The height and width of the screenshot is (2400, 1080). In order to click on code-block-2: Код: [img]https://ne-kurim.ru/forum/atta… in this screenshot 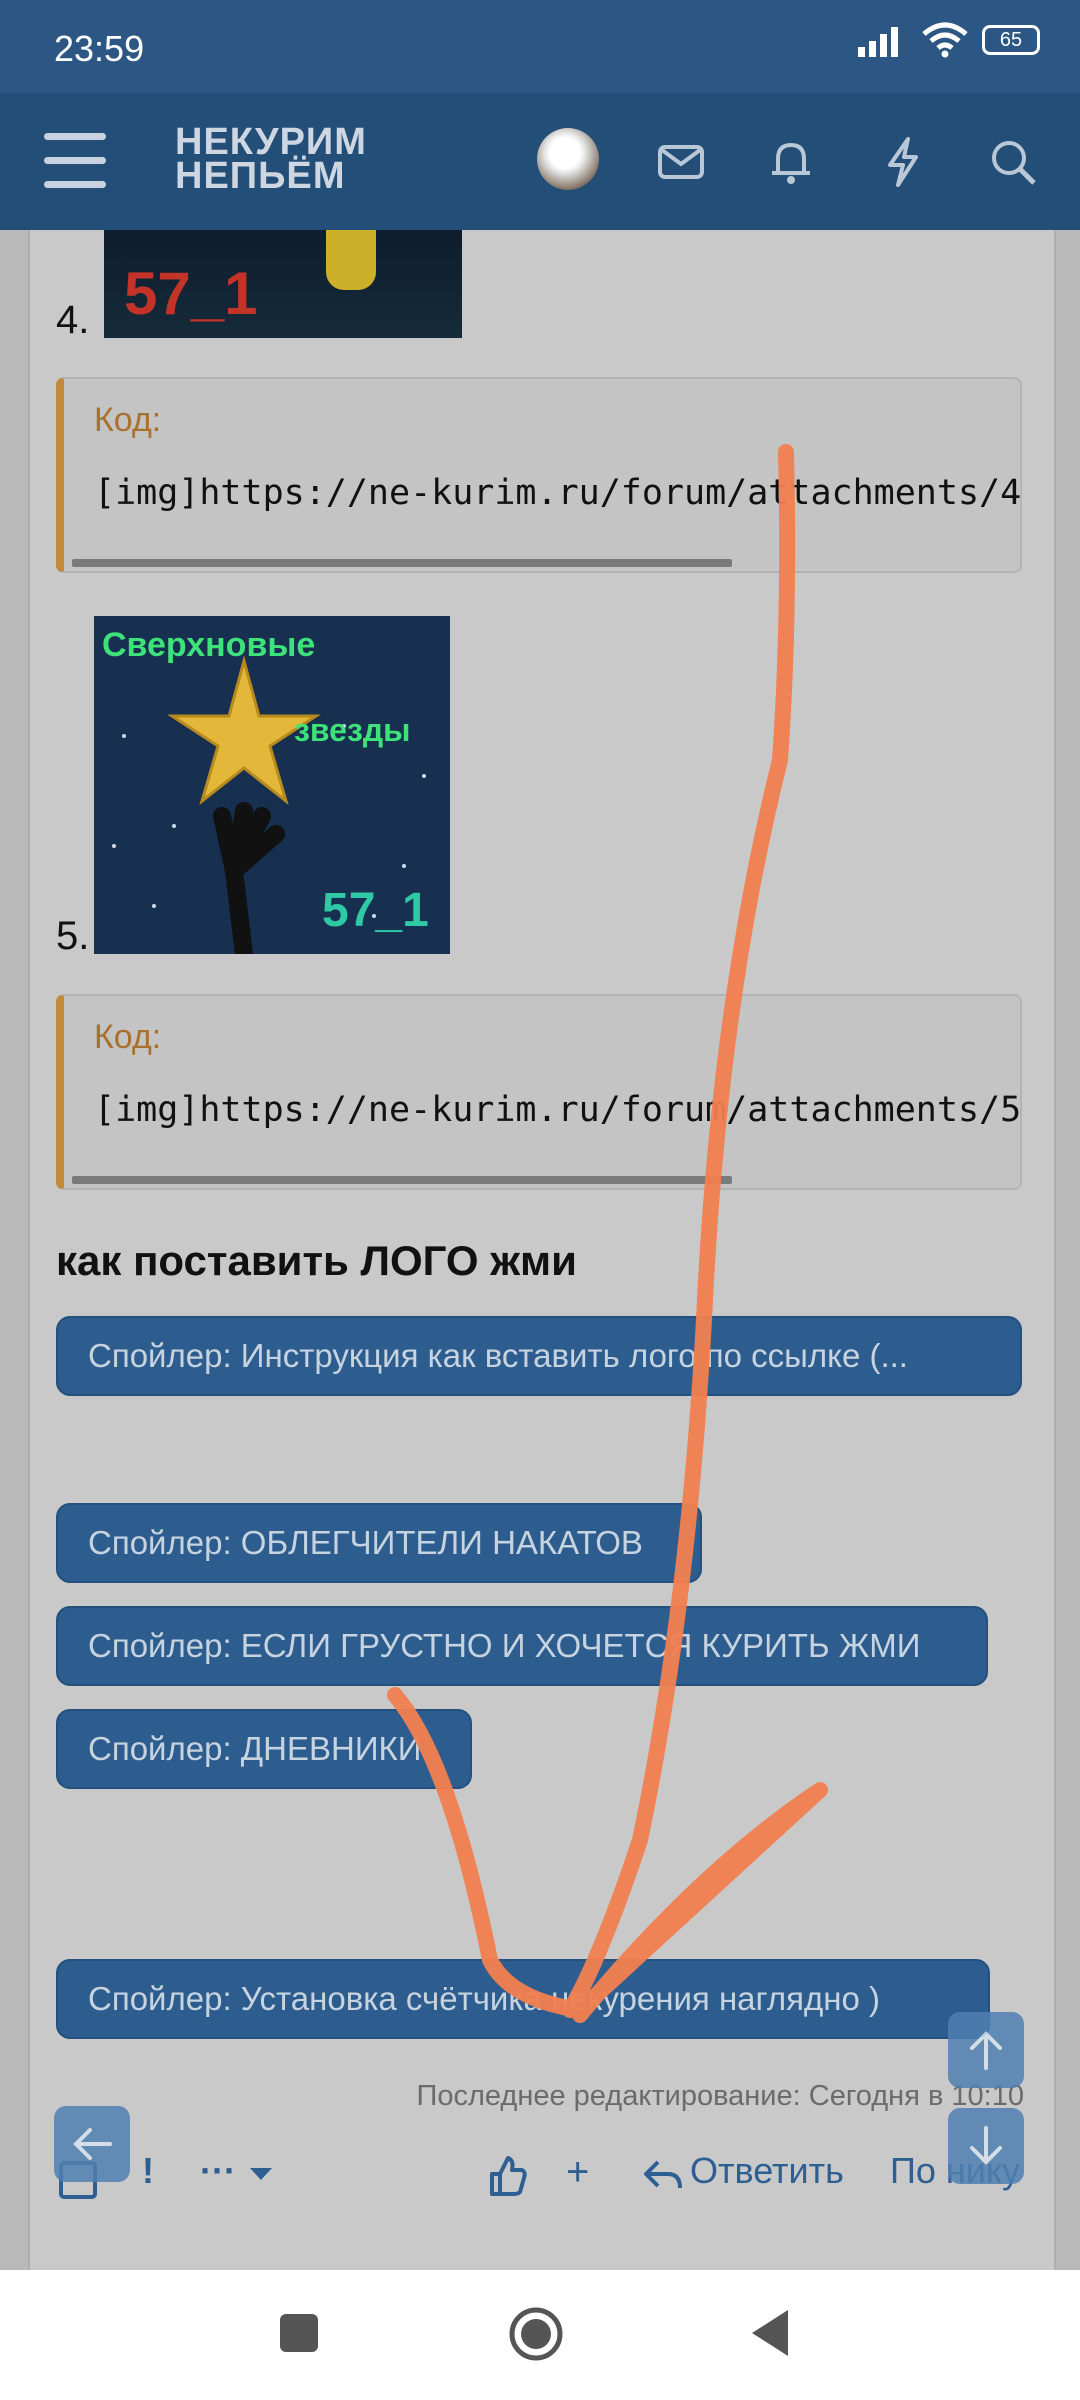, I will do `click(539, 1092)`.